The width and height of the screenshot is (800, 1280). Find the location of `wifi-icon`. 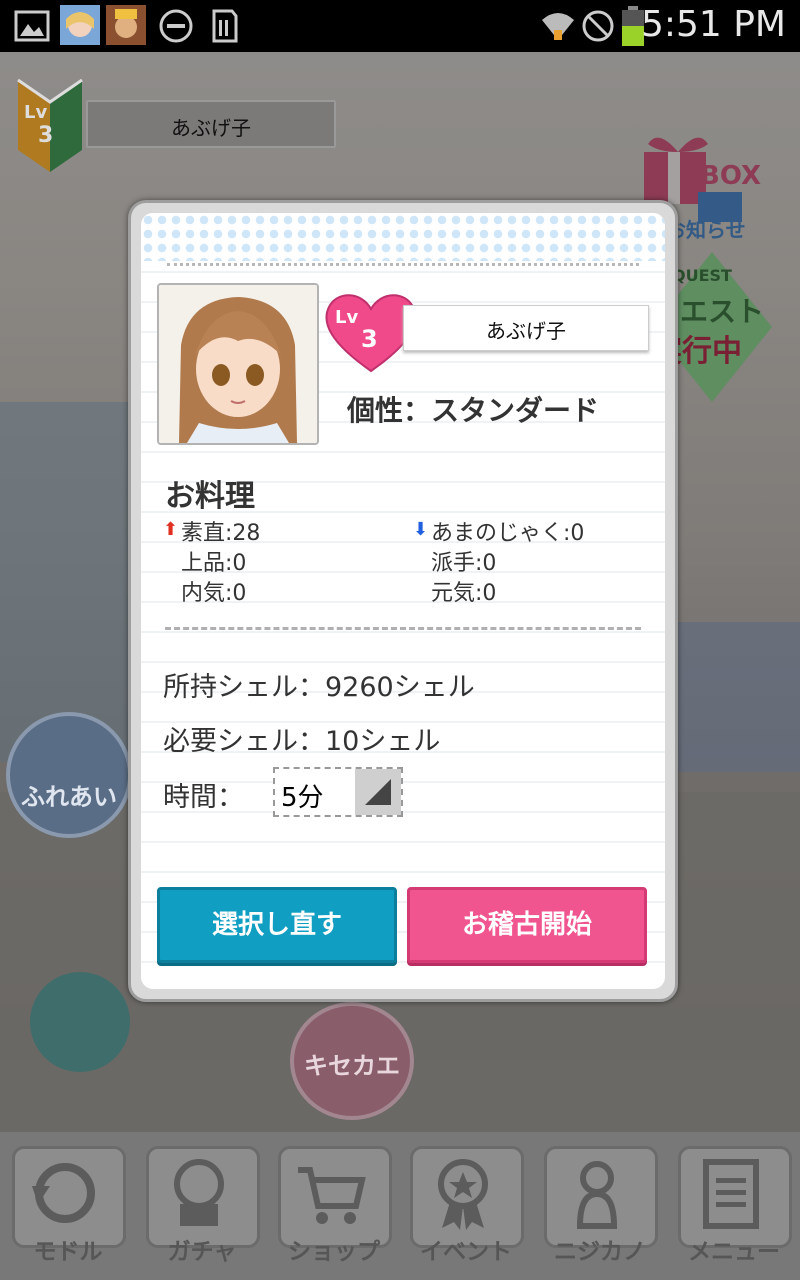

wifi-icon is located at coordinates (558, 26).